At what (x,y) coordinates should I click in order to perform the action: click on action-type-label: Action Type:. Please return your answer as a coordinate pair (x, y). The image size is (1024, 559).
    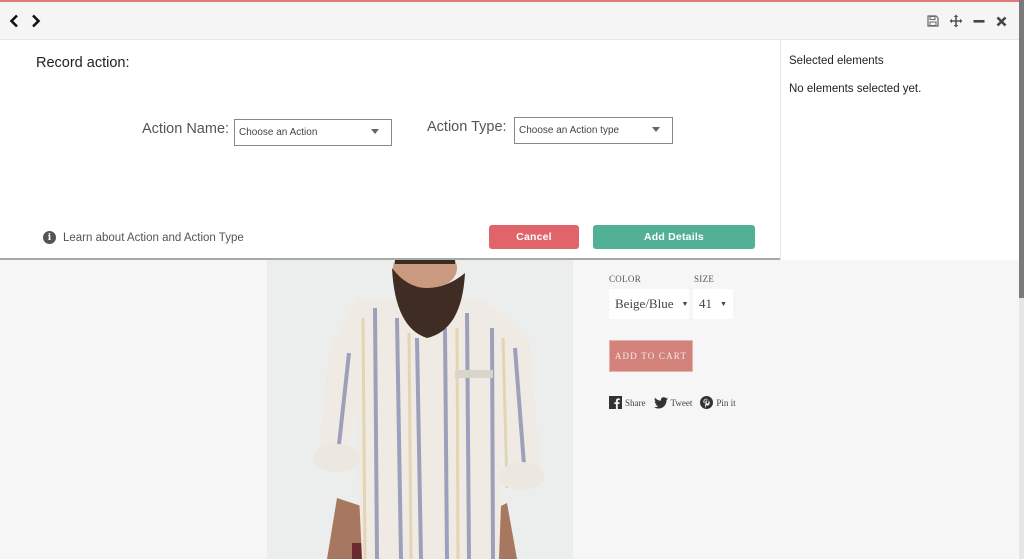
    Looking at the image, I should click on (467, 127).